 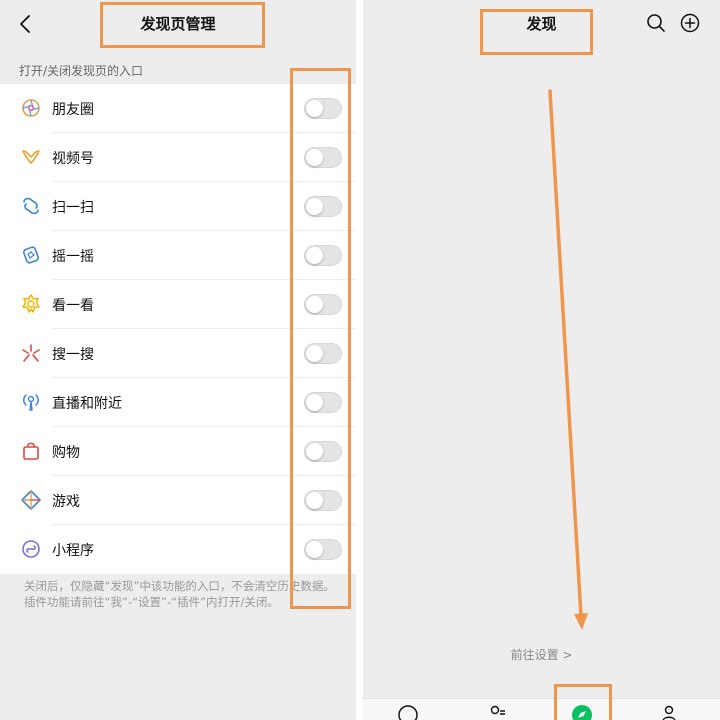 I want to click on item-label: 摇一摇, so click(x=73, y=257).